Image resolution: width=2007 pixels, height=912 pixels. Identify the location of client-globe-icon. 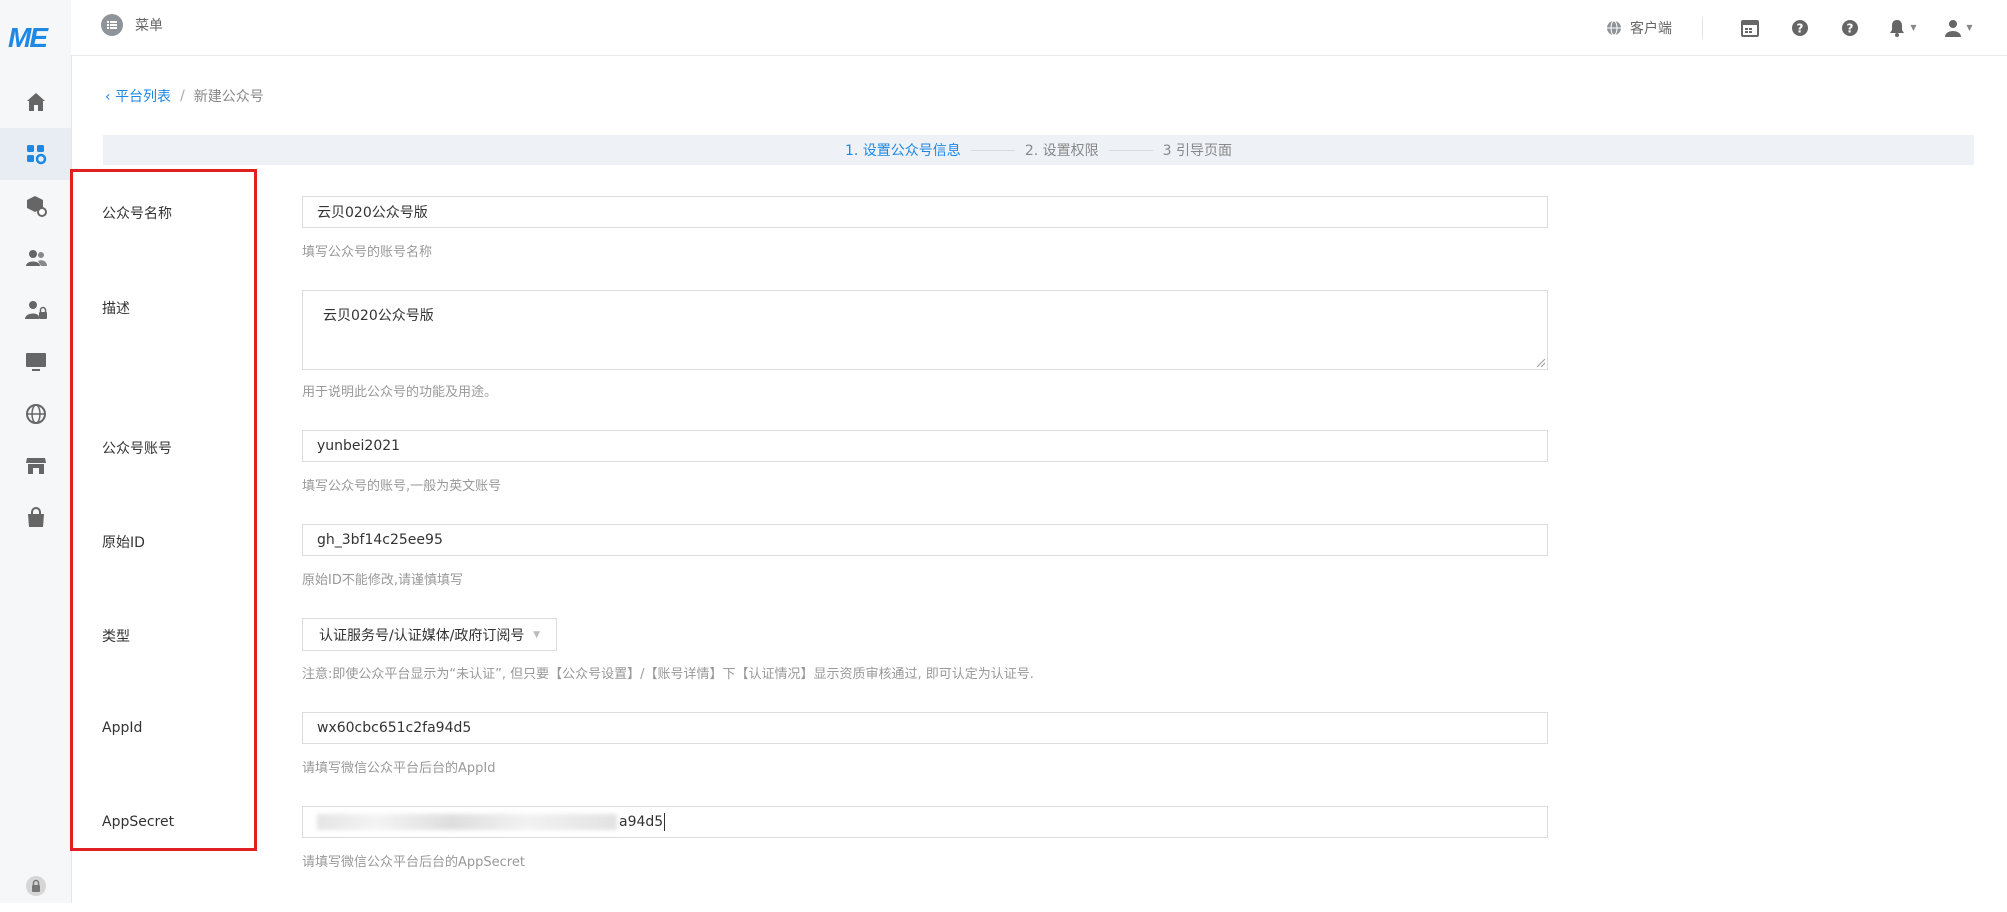
(1614, 27).